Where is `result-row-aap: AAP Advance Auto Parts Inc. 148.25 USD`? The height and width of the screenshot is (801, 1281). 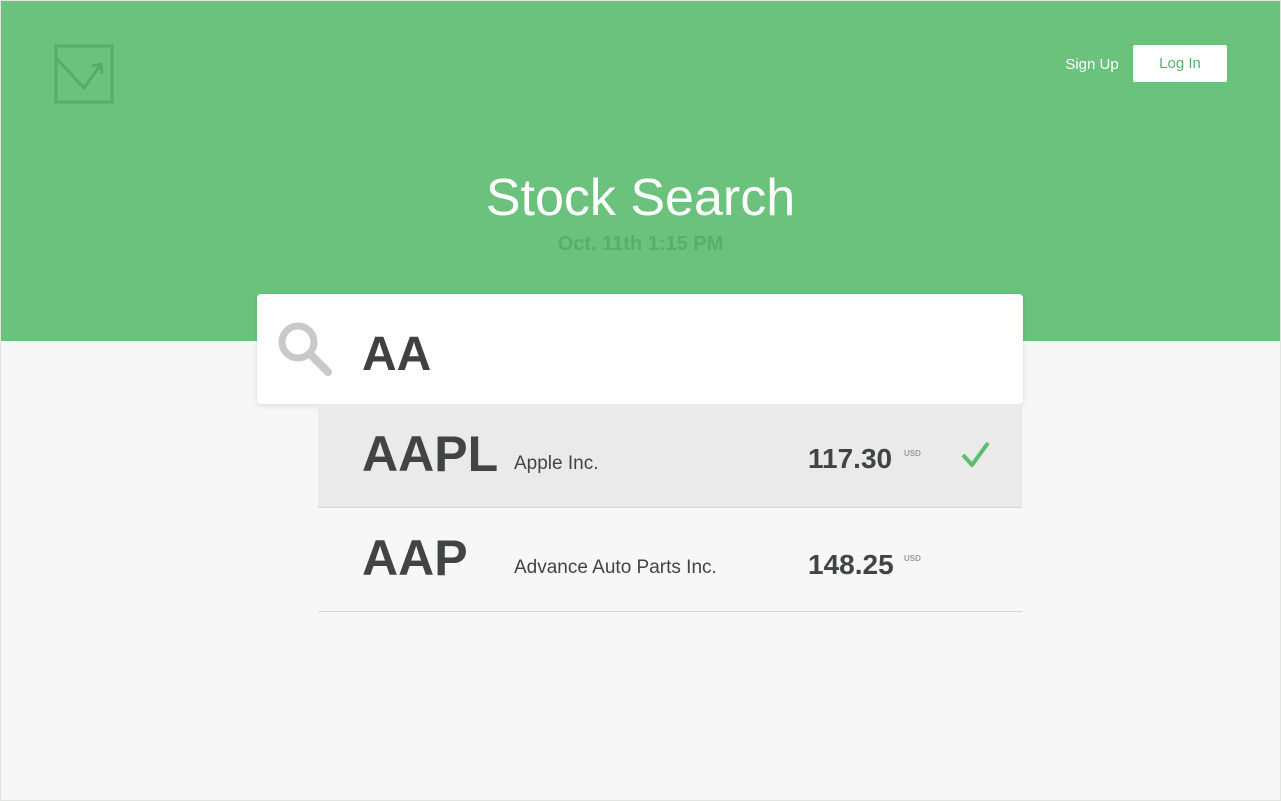 result-row-aap: AAP Advance Auto Parts Inc. 148.25 USD is located at coordinates (670, 560).